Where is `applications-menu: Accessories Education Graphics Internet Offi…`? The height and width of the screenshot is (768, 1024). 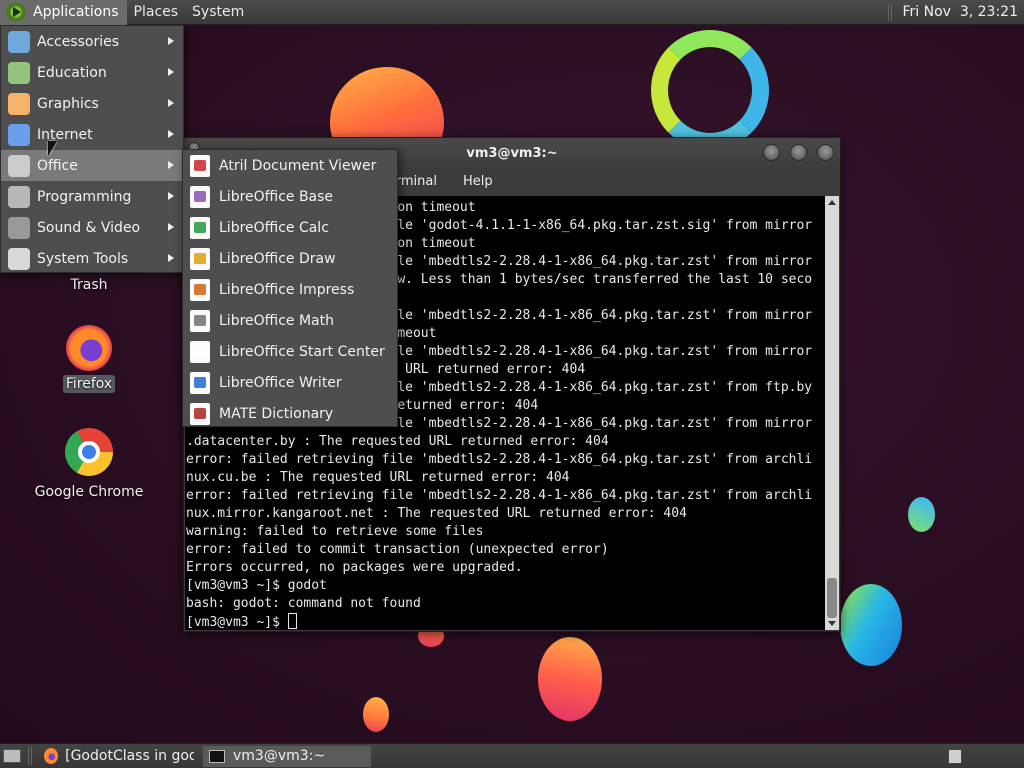 applications-menu: Accessories Education Graphics Internet Offi… is located at coordinates (92, 149).